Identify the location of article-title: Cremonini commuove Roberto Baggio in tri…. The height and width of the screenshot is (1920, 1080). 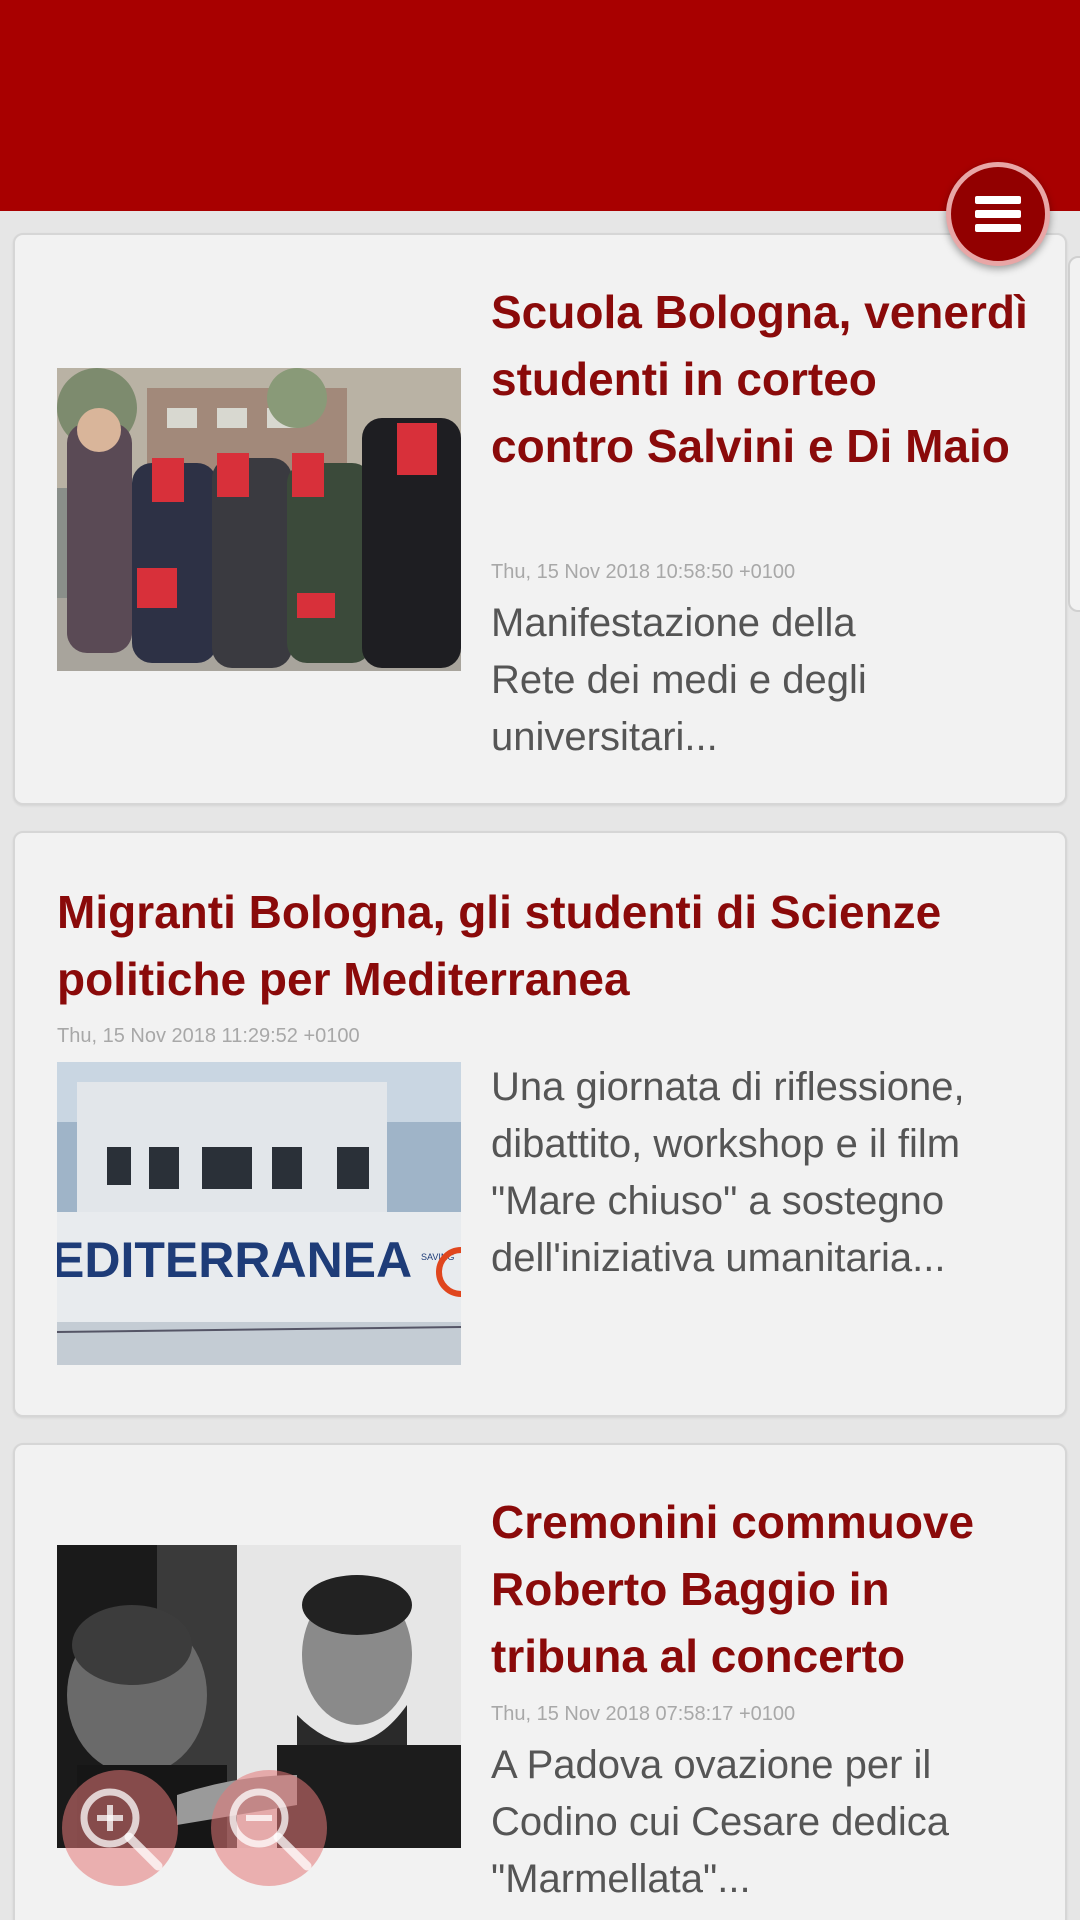
(761, 1589).